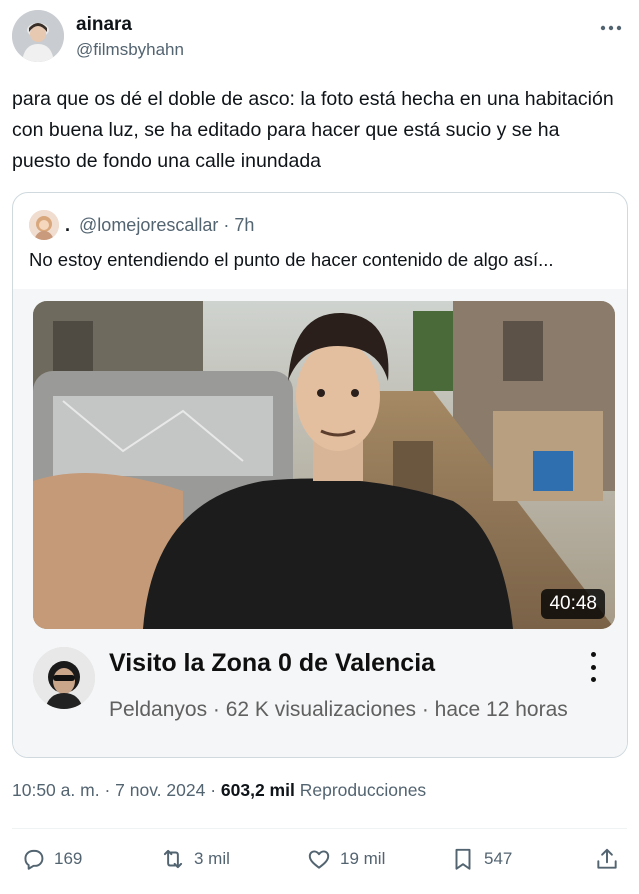 This screenshot has width=639, height=894. What do you see at coordinates (244, 225) in the screenshot?
I see `quoted-time: 7h` at bounding box center [244, 225].